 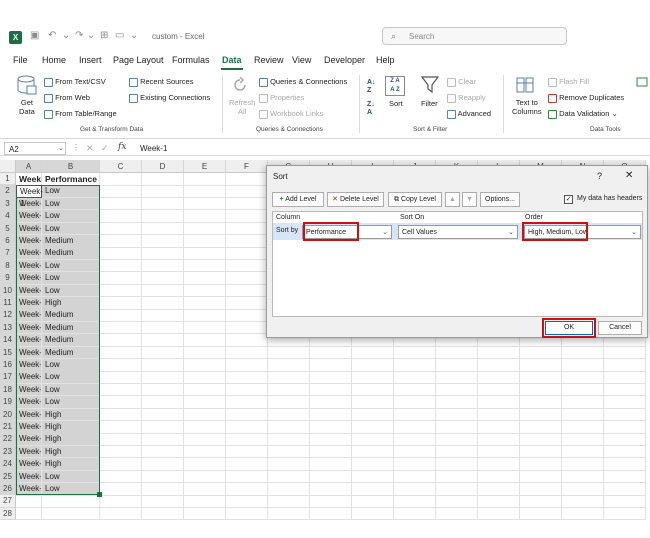 I want to click on week-cell: Week-21, so click(x=29, y=439).